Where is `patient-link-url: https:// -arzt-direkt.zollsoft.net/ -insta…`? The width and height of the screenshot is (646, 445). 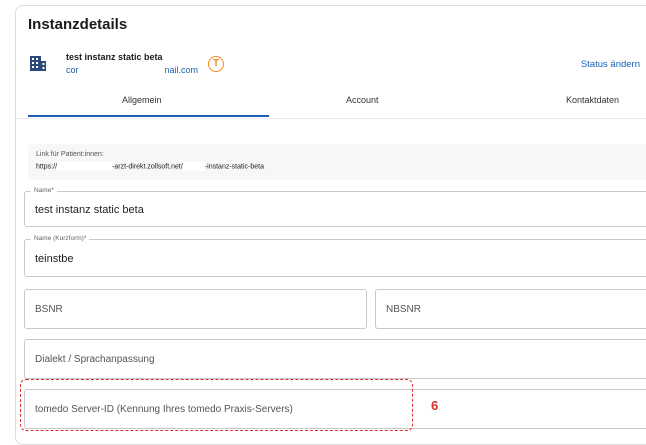
patient-link-url: https:// -arzt-direkt.zollsoft.net/ -insta… is located at coordinates (150, 166).